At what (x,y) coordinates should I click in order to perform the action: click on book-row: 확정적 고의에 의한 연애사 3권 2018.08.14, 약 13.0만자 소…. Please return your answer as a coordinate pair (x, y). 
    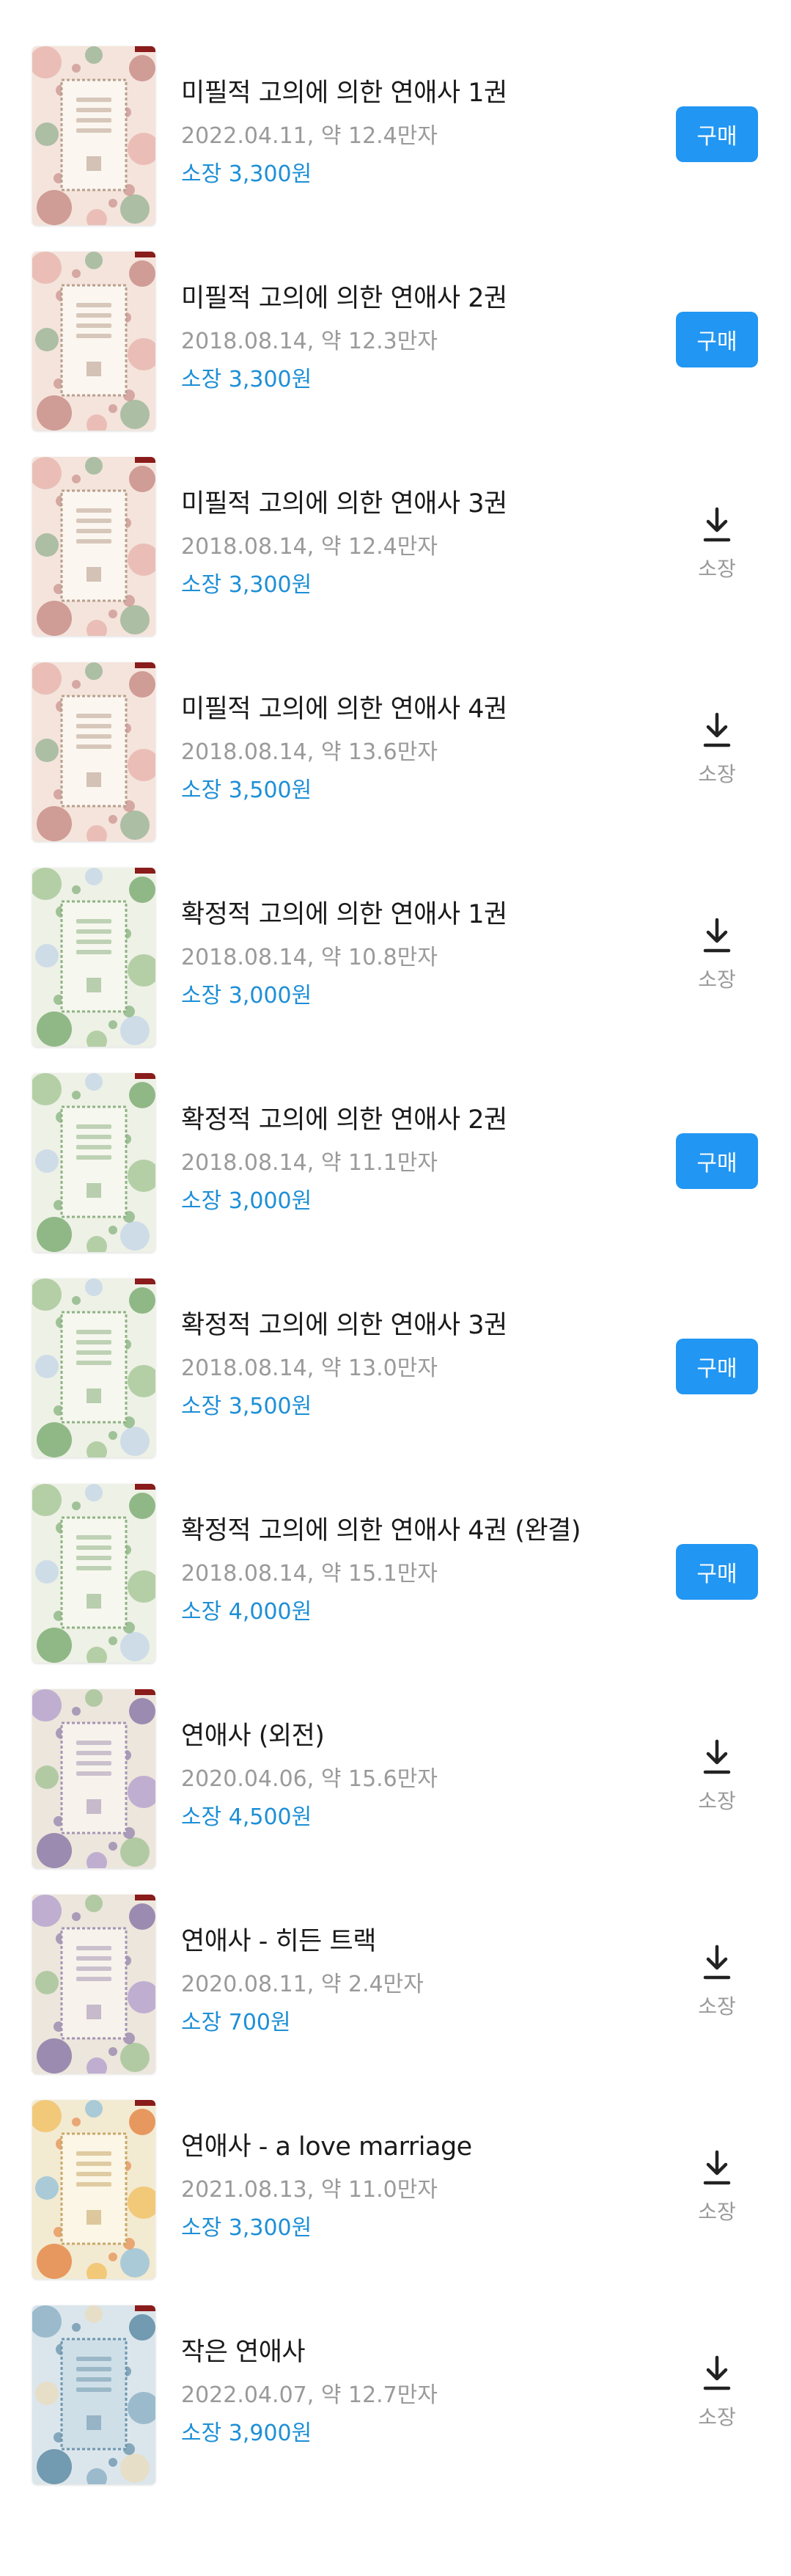
    Looking at the image, I should click on (395, 1344).